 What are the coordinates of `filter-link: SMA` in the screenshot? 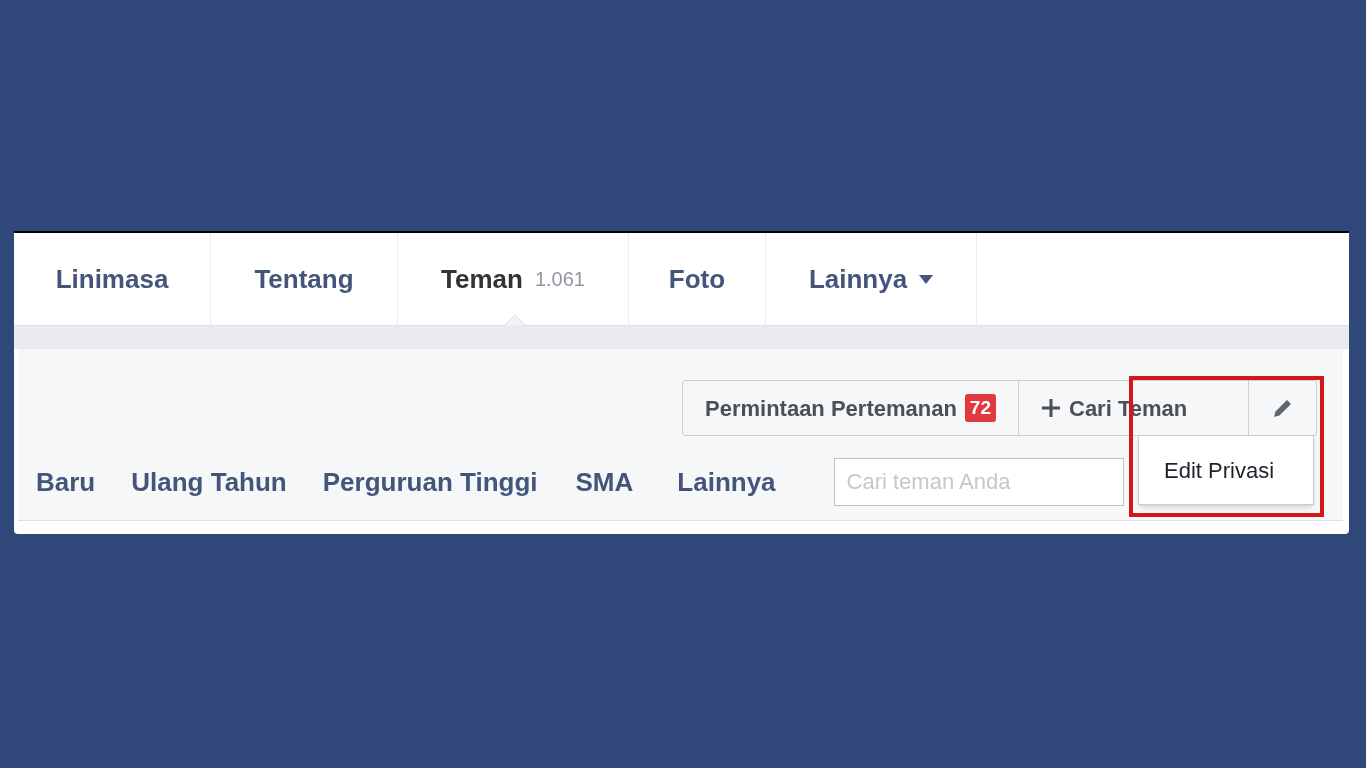 It's located at (604, 482).